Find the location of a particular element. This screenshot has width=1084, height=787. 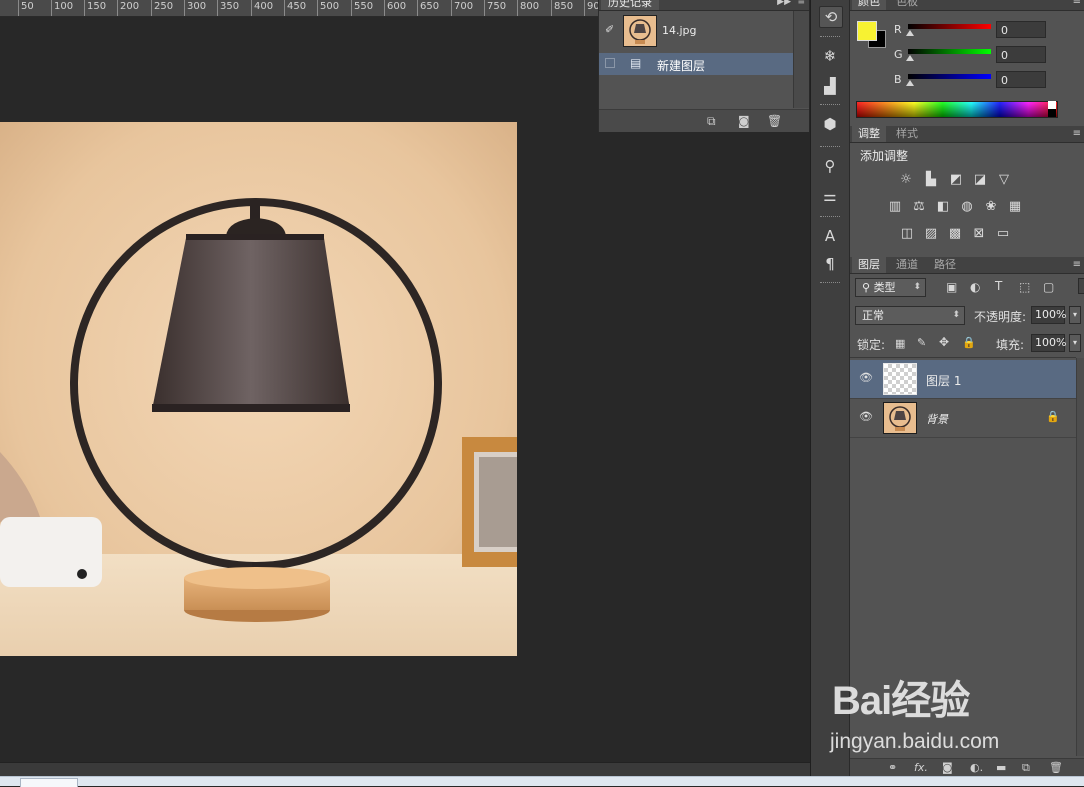

history-panel-icon: ⟲ is located at coordinates (831, 17).